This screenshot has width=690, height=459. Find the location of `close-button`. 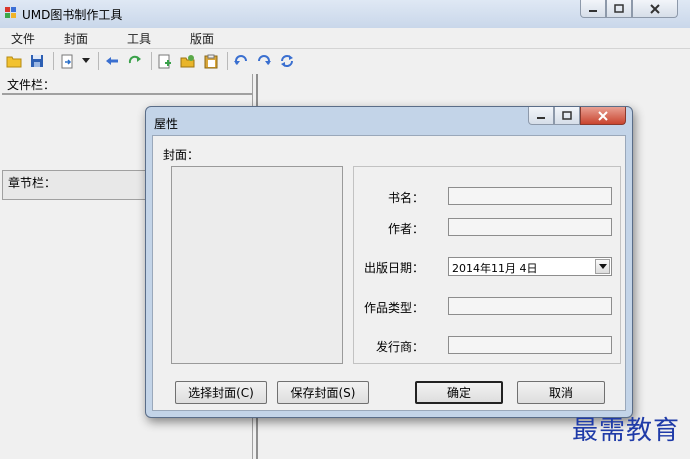

close-button is located at coordinates (655, 9).